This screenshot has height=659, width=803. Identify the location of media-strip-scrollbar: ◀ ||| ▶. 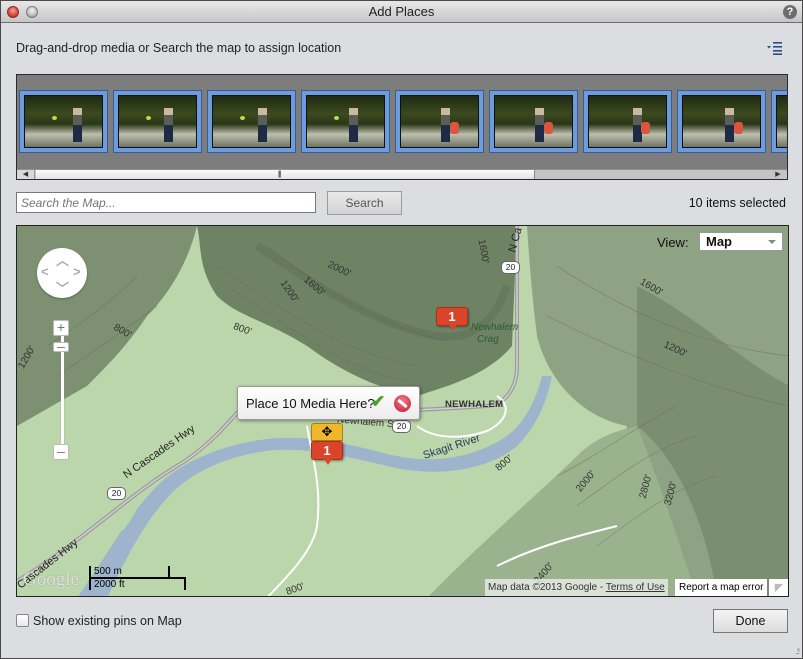
(402, 174).